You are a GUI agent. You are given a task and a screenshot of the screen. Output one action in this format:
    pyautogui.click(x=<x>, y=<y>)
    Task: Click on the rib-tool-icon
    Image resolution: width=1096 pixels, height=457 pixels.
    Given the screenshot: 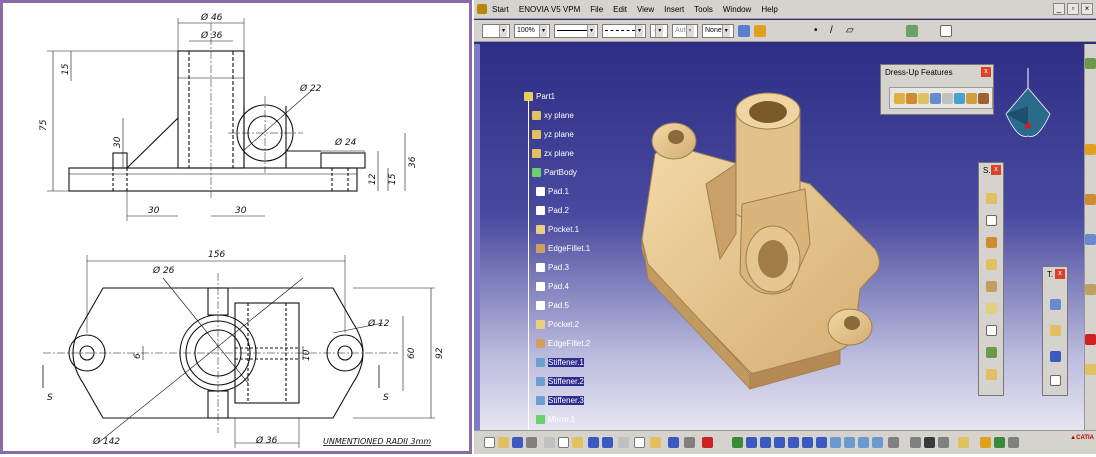 What is the action you would take?
    pyautogui.click(x=991, y=308)
    